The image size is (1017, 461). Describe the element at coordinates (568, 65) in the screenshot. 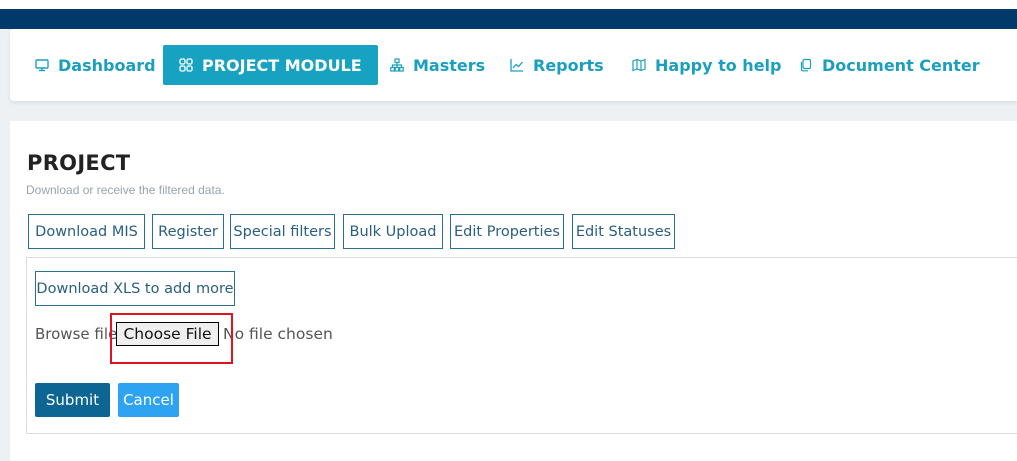

I see `nav-label-reports: Reports` at that location.